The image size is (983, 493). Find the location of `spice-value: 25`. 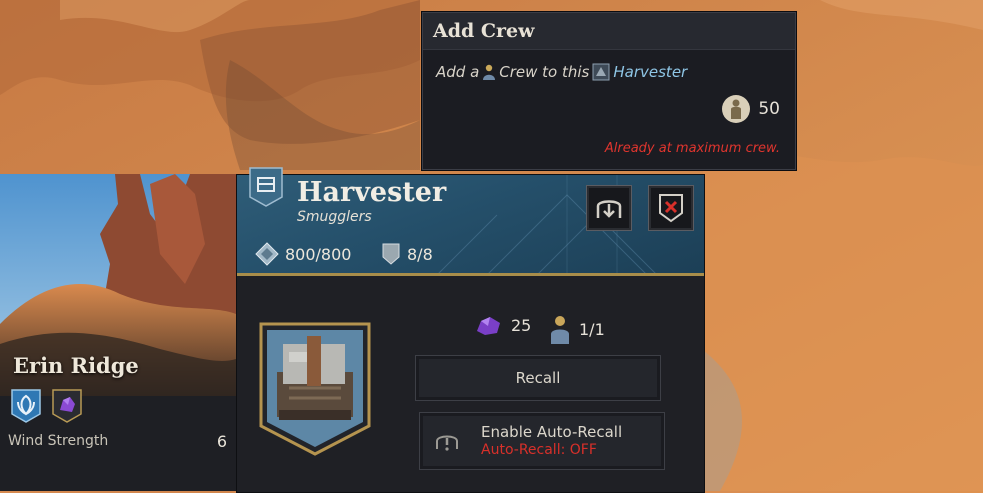

spice-value: 25 is located at coordinates (521, 325).